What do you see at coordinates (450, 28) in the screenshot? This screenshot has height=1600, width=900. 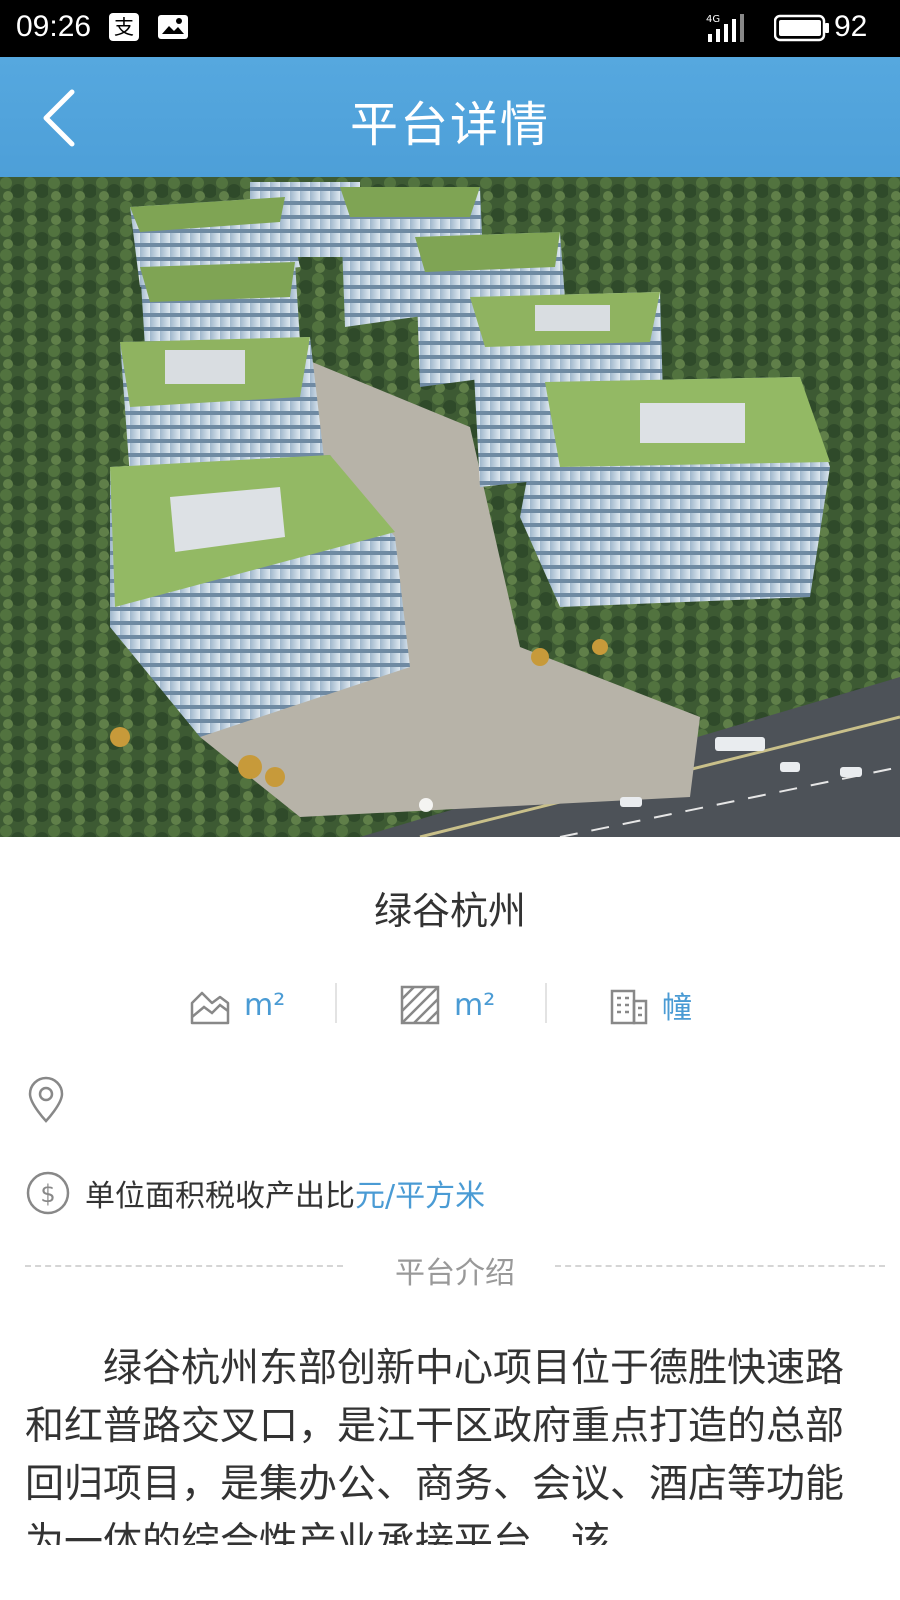 I see `status-bar: 09:26 支 4G 92` at bounding box center [450, 28].